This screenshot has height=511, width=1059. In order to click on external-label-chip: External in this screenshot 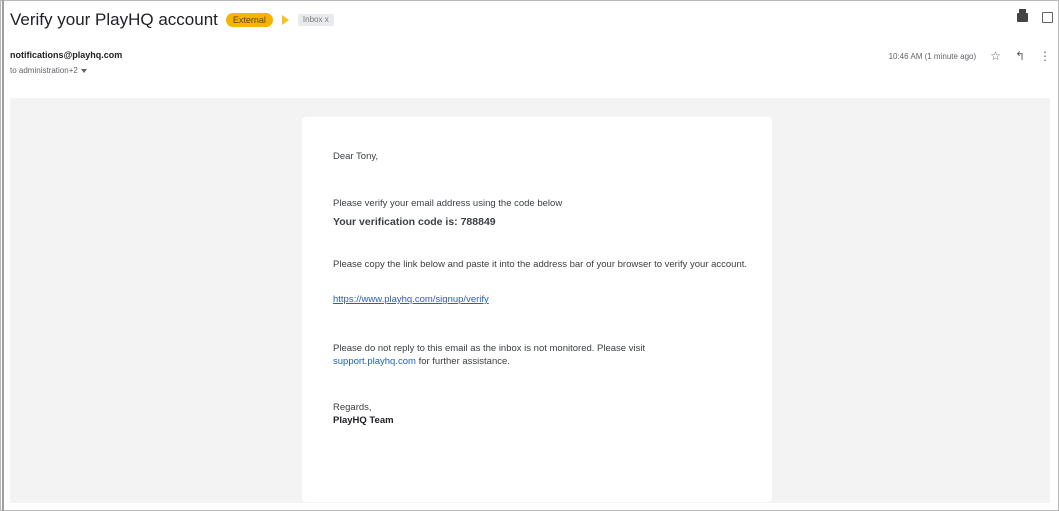, I will do `click(249, 20)`.